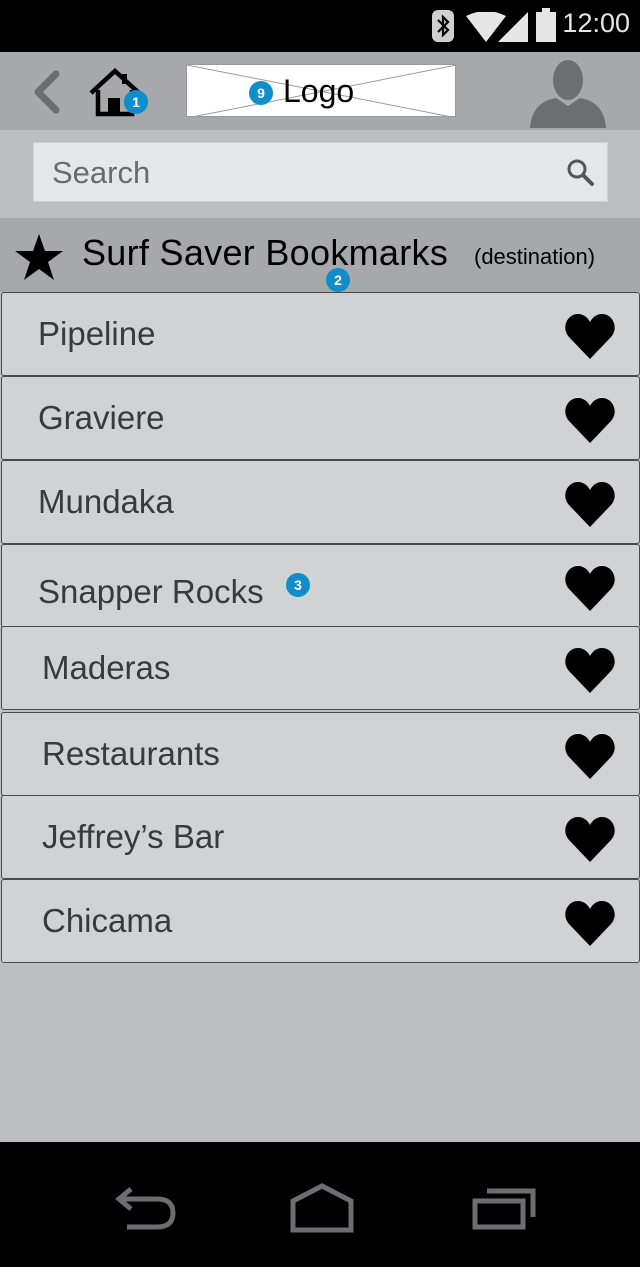 This screenshot has width=640, height=1267. Describe the element at coordinates (580, 172) in the screenshot. I see `search-icon` at that location.